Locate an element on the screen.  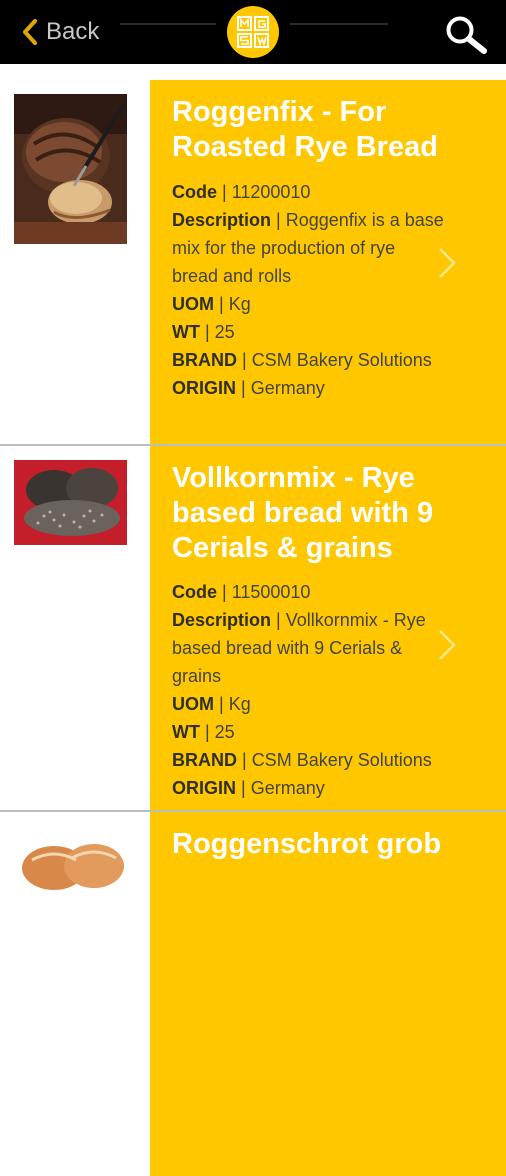
logo-mark-icon is located at coordinates (253, 32).